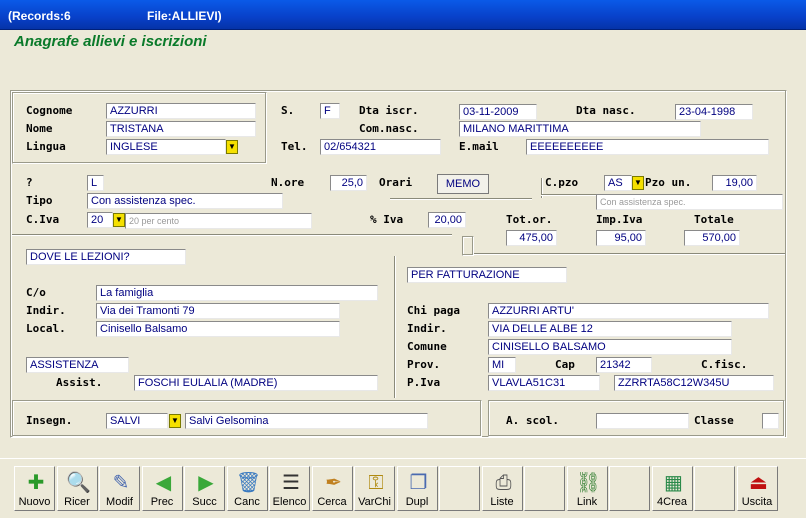 The width and height of the screenshot is (806, 518). I want to click on find-icon: ✒, so click(333, 483).